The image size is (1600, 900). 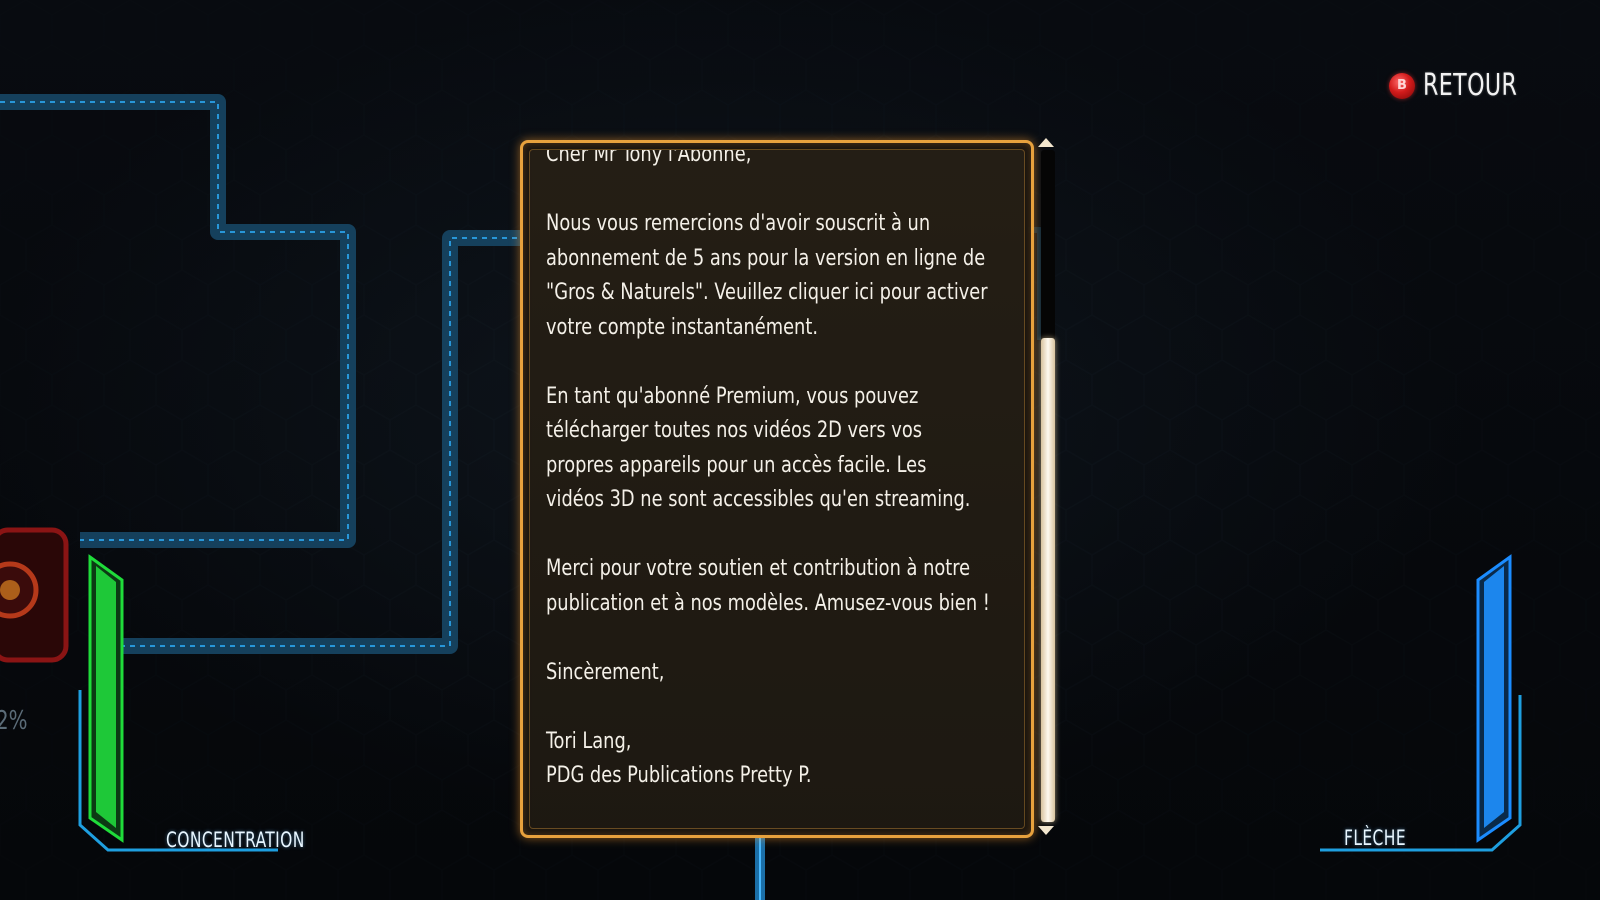 I want to click on fleche-label: FLÈCHE, so click(x=1375, y=838).